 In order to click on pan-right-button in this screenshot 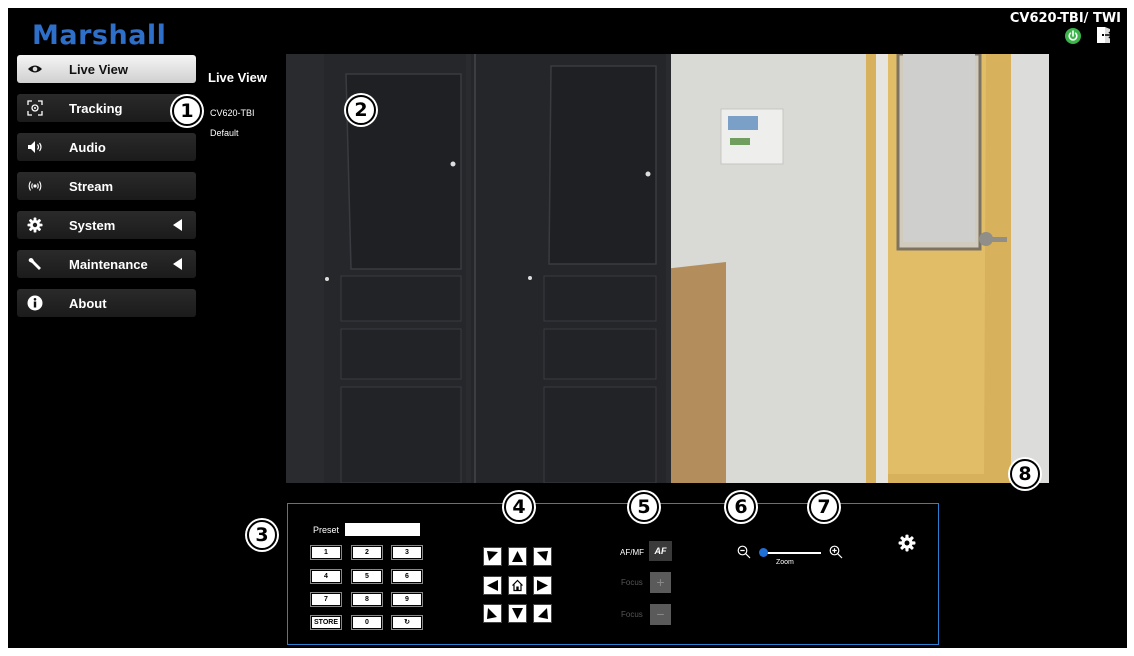, I will do `click(542, 585)`.